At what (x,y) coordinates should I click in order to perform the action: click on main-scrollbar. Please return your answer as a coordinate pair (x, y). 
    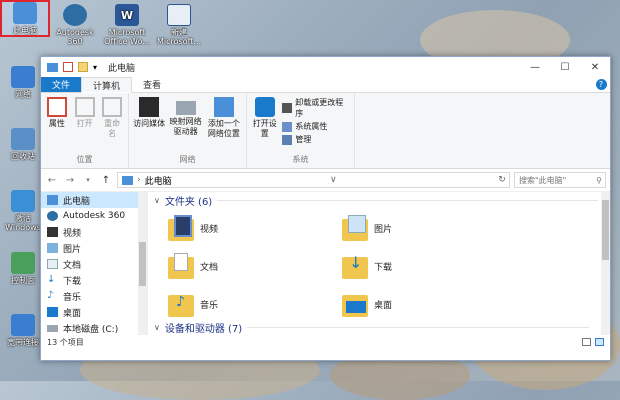
    Looking at the image, I should click on (605, 263).